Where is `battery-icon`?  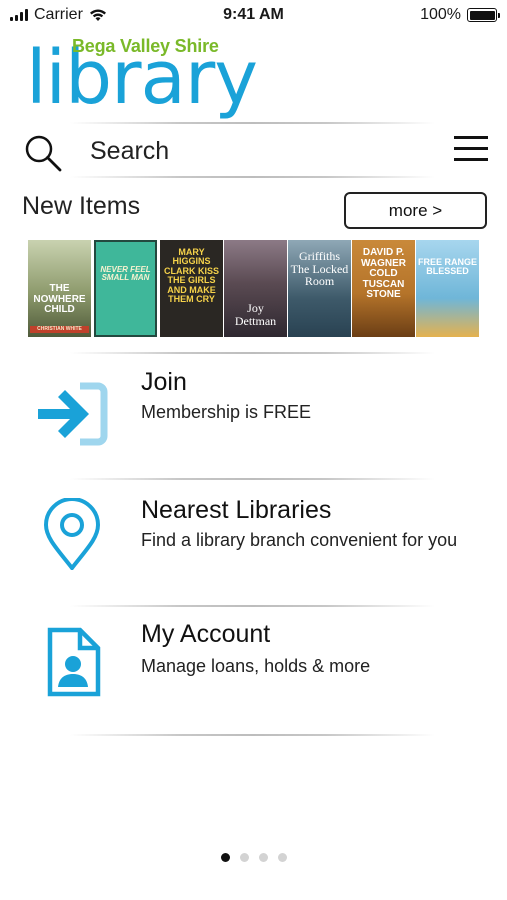
battery-icon is located at coordinates (483, 15).